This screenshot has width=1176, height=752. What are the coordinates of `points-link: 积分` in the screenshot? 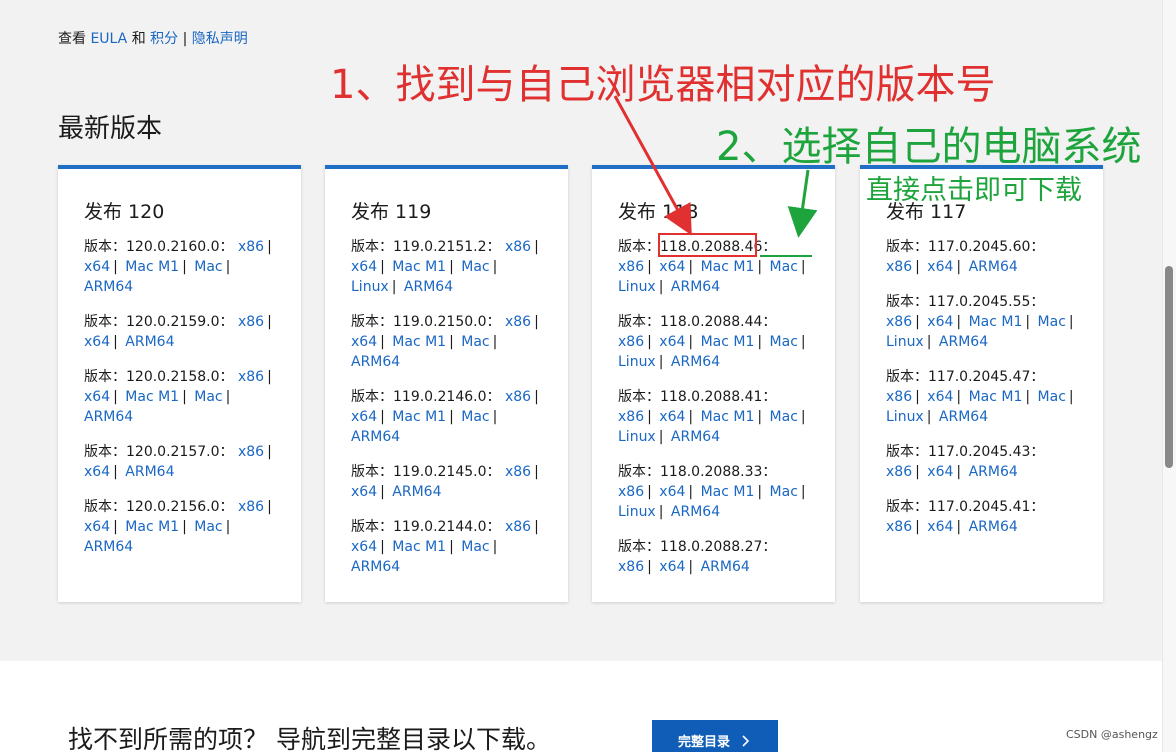 It's located at (164, 39).